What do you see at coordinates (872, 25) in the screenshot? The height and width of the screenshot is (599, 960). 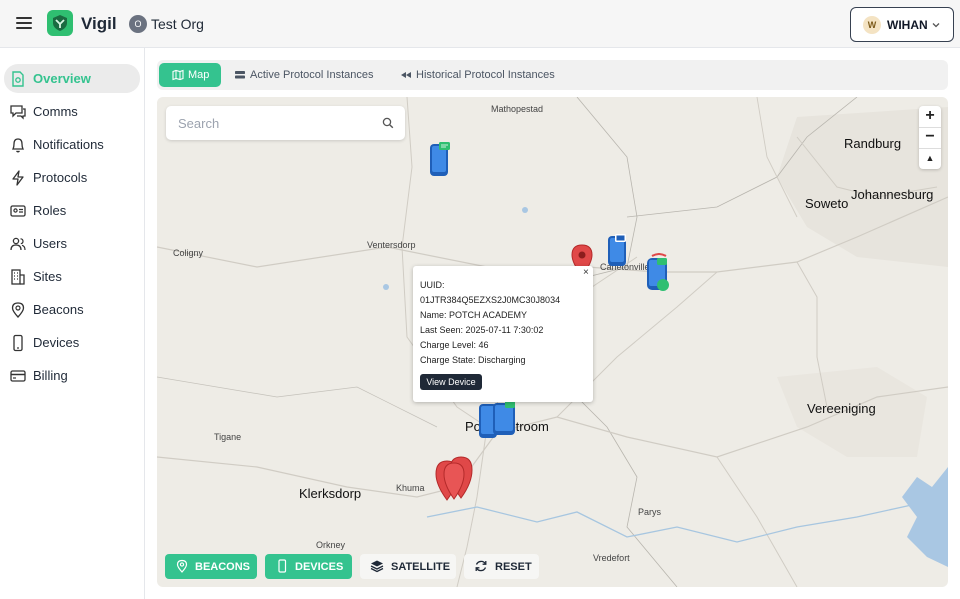 I see `avatar: W` at bounding box center [872, 25].